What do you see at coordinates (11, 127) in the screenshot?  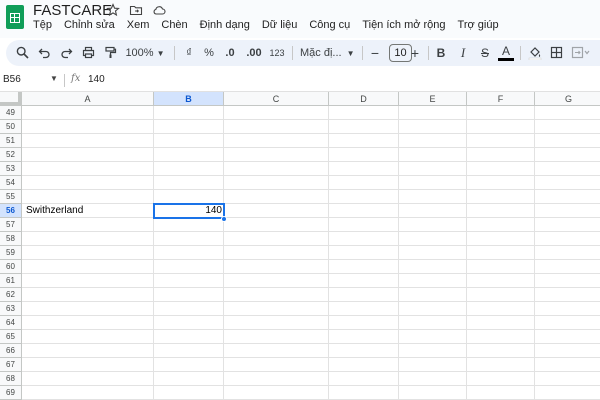 I see `row-header: 50` at bounding box center [11, 127].